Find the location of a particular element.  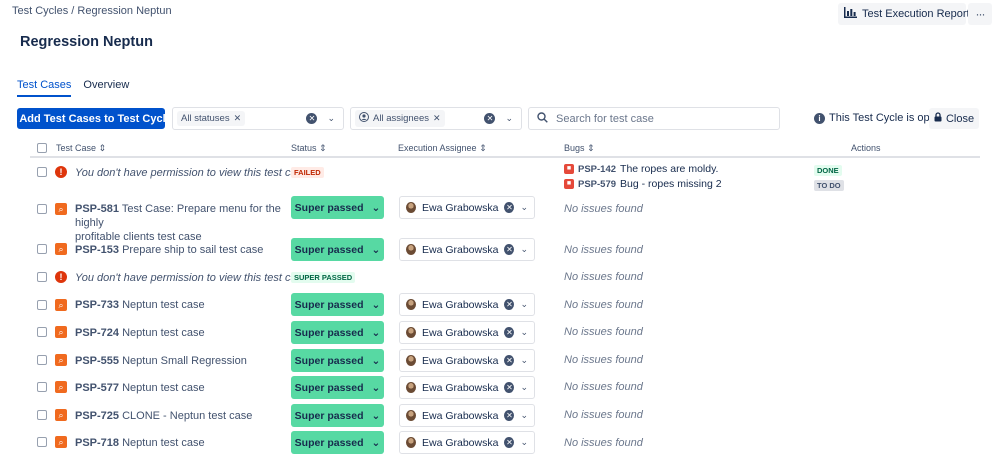

tab-overview: Overview is located at coordinates (106, 88).